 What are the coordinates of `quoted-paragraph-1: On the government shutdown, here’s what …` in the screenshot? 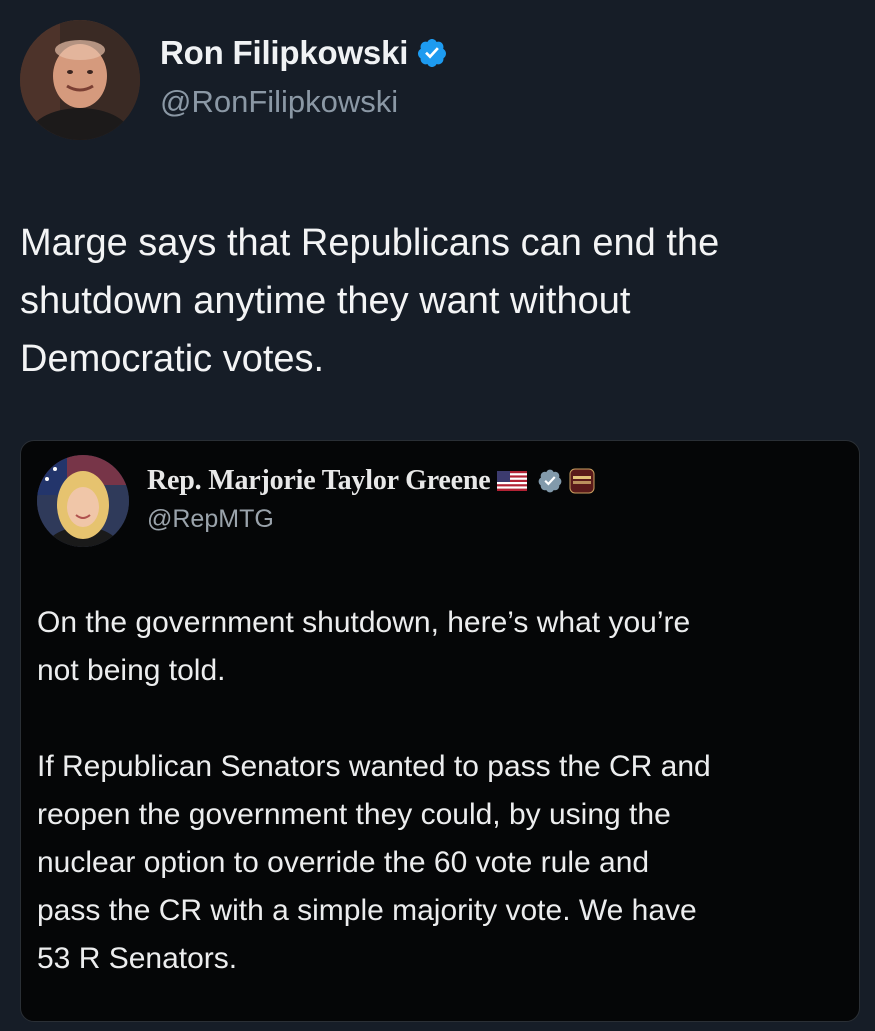 It's located at (364, 646).